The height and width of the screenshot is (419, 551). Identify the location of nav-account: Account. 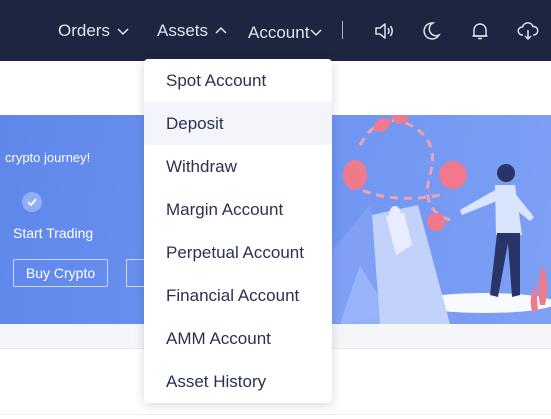
(285, 33).